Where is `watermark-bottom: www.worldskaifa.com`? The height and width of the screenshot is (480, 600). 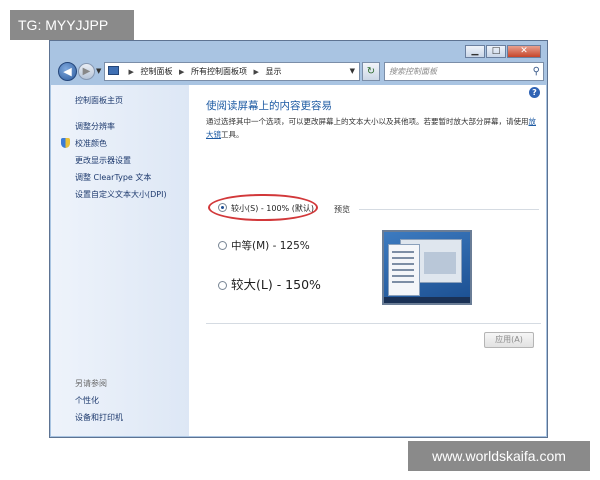 watermark-bottom: www.worldskaifa.com is located at coordinates (499, 456).